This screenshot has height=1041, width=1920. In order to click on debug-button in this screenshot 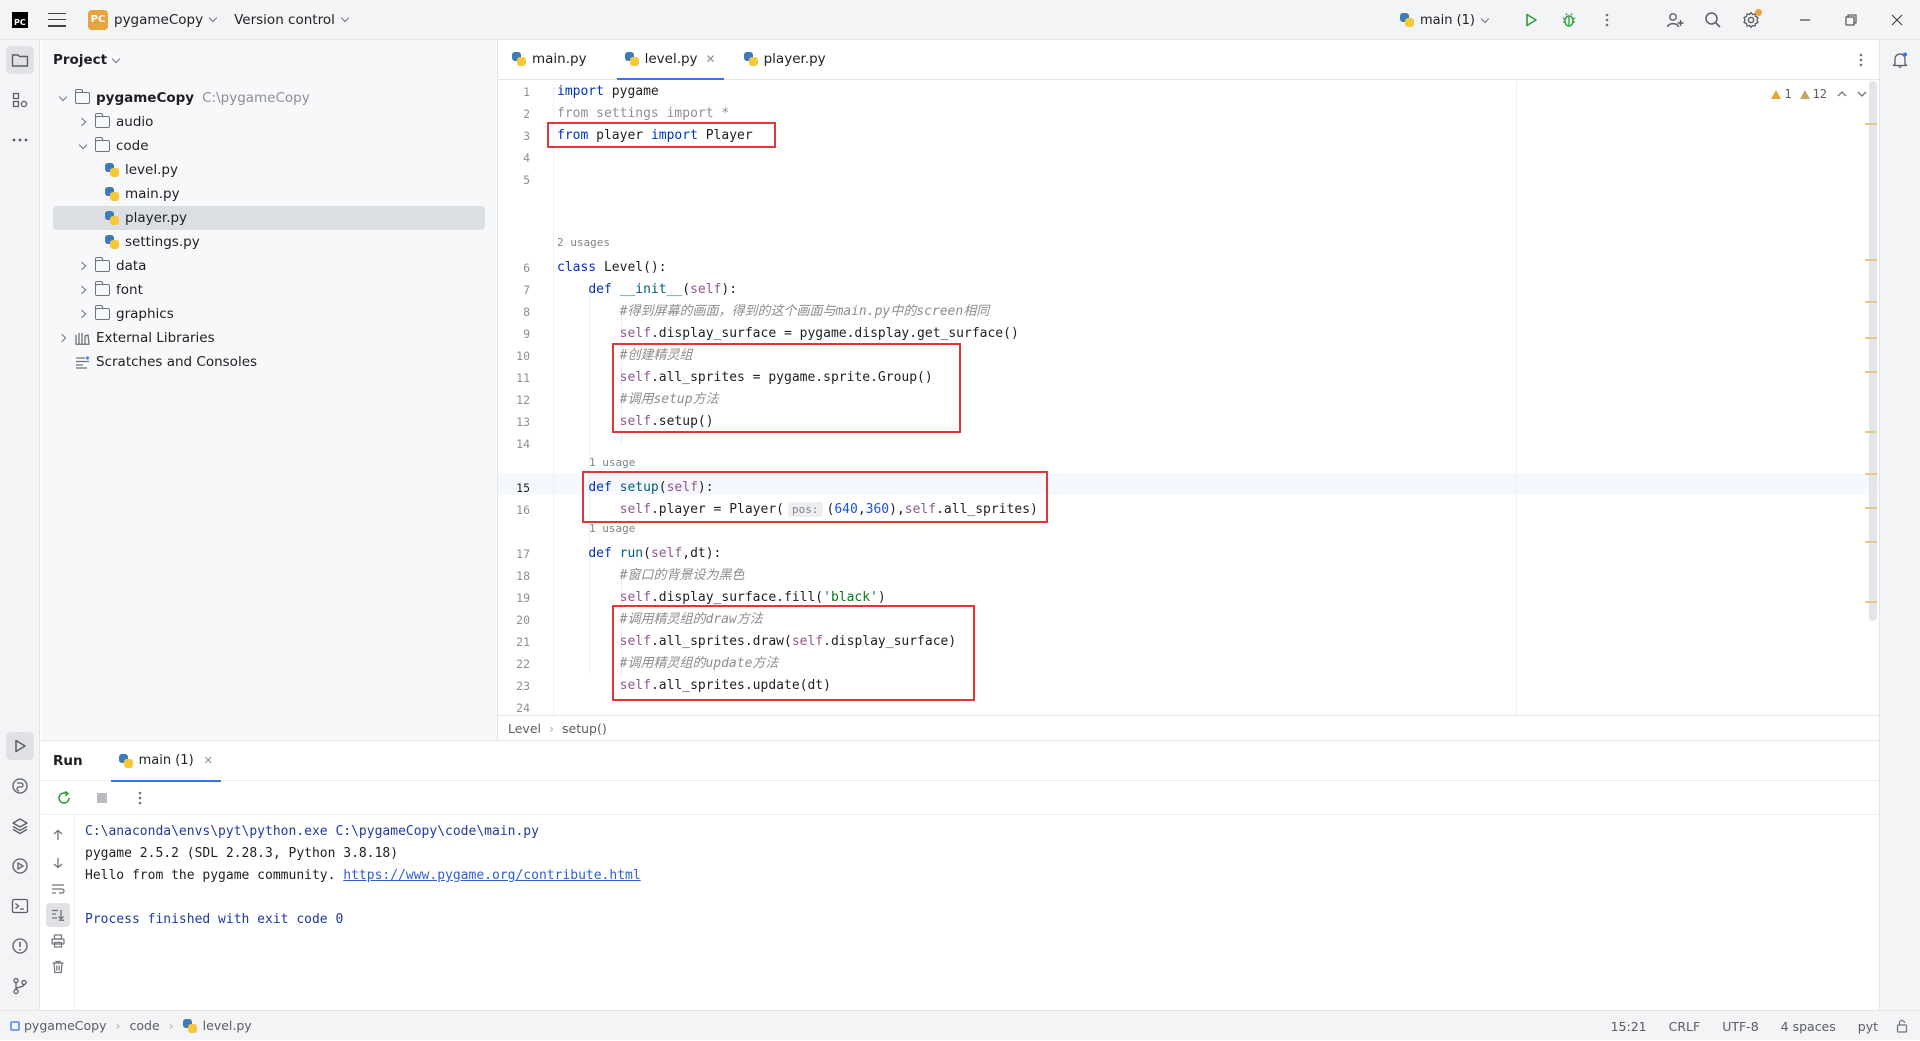, I will do `click(1569, 20)`.